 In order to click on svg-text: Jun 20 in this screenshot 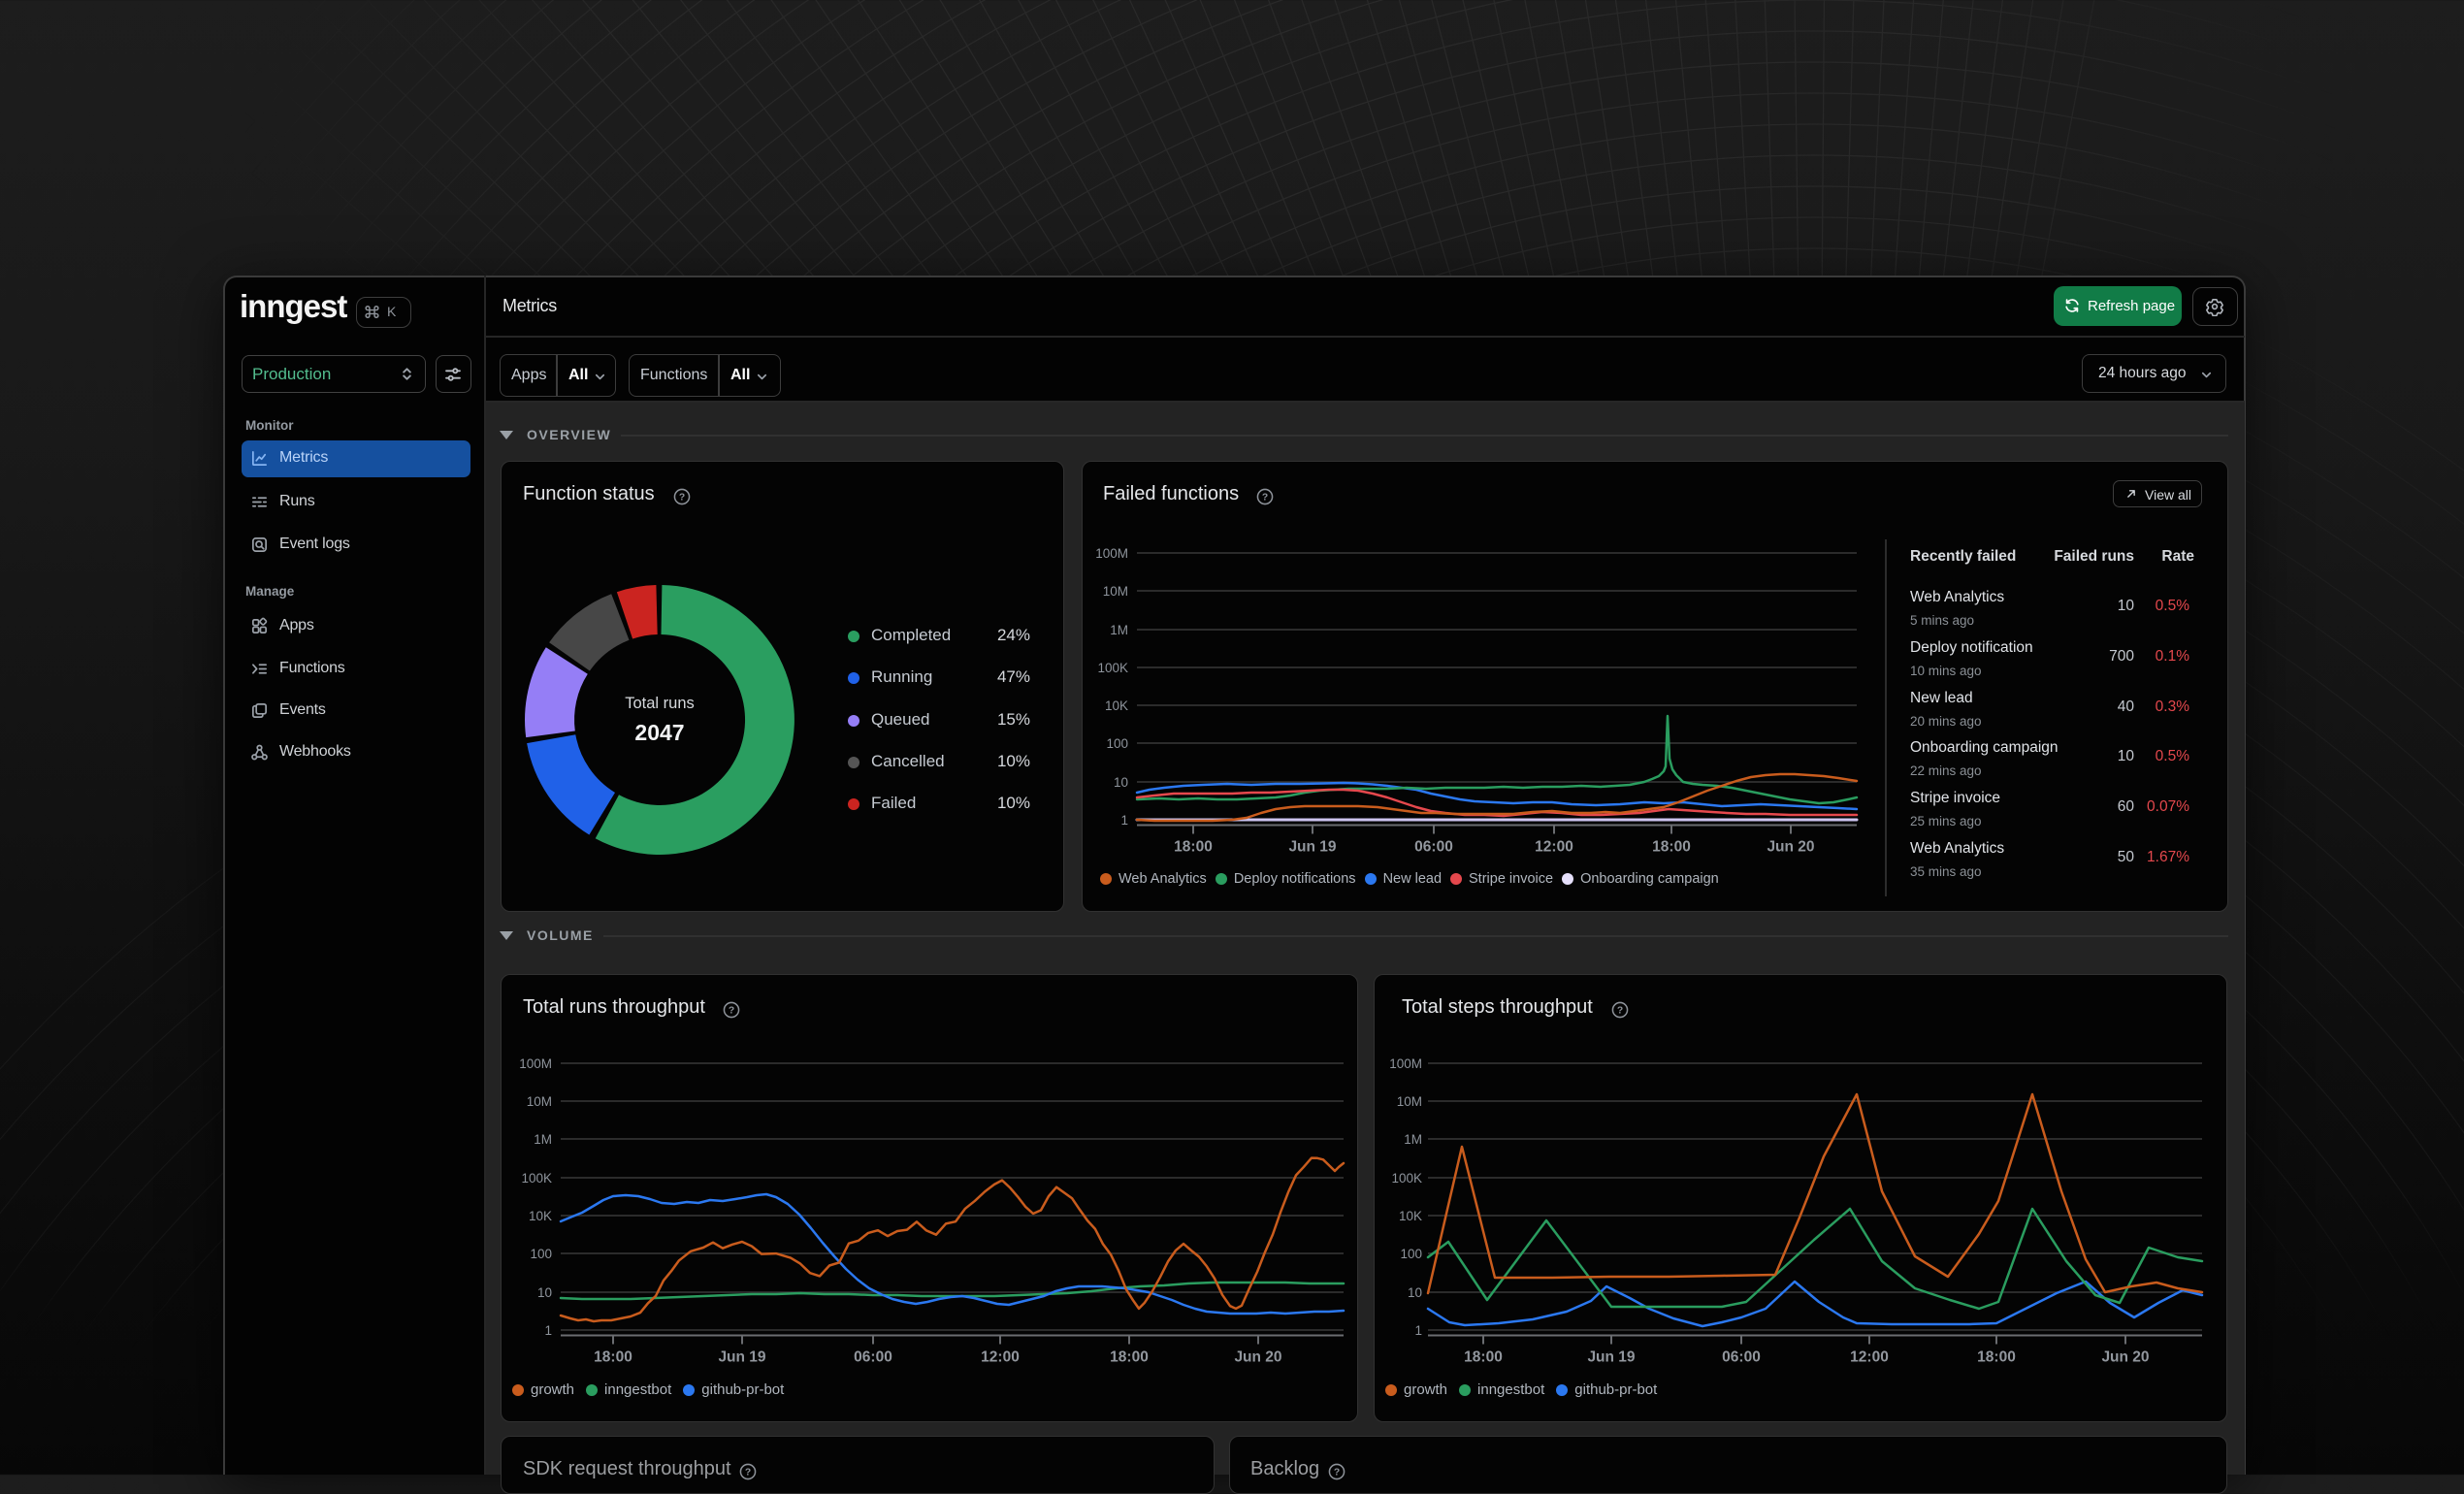, I will do `click(2125, 1357)`.